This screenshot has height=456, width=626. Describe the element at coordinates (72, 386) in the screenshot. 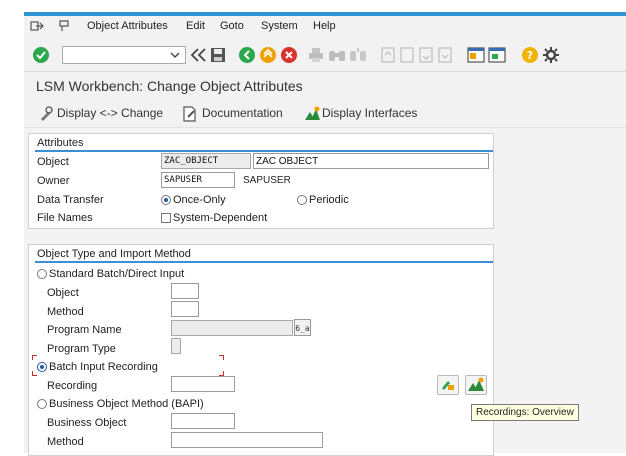

I see `recording-label: Recording` at that location.